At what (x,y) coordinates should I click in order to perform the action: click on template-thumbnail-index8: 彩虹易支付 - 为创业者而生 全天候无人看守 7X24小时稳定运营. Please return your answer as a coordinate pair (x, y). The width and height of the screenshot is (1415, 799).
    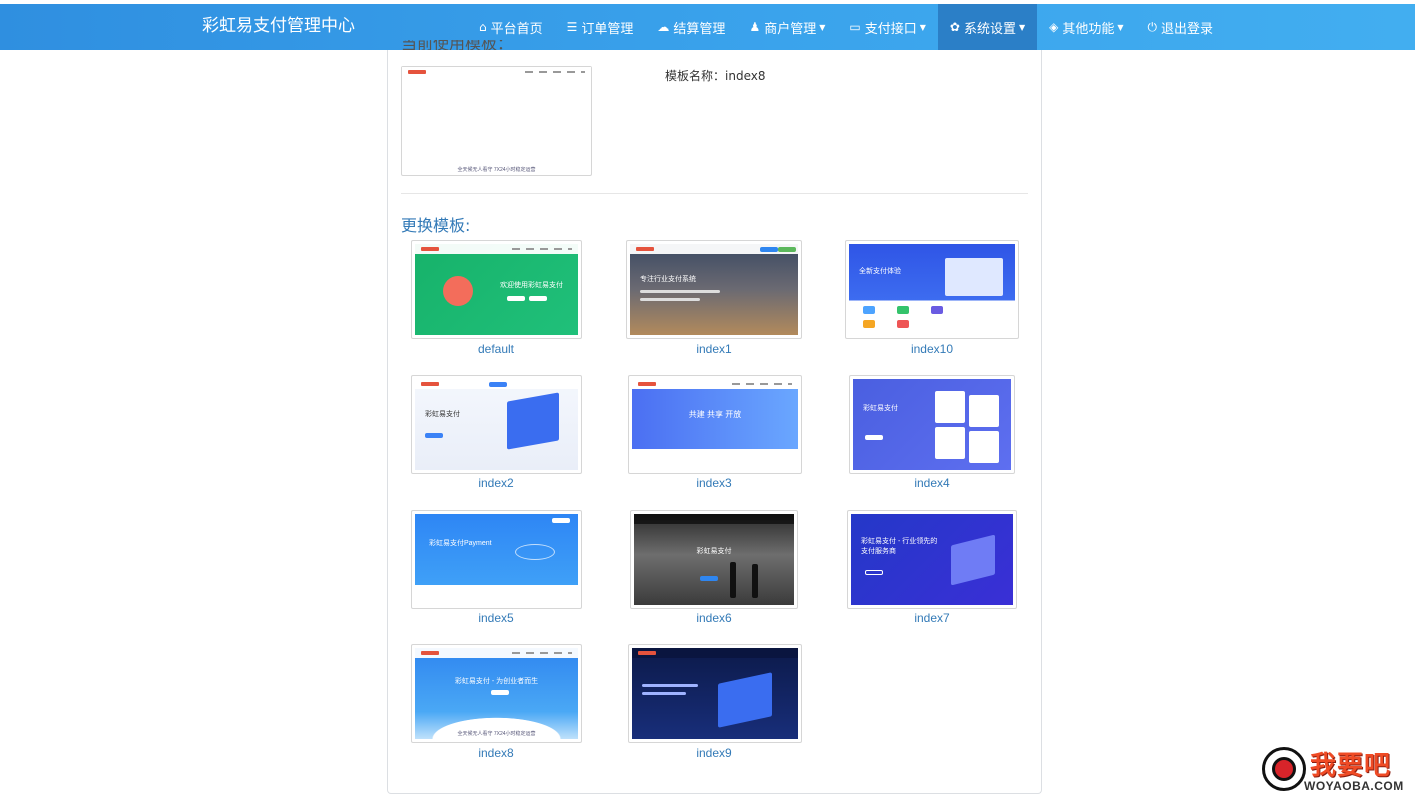
    Looking at the image, I should click on (496, 693).